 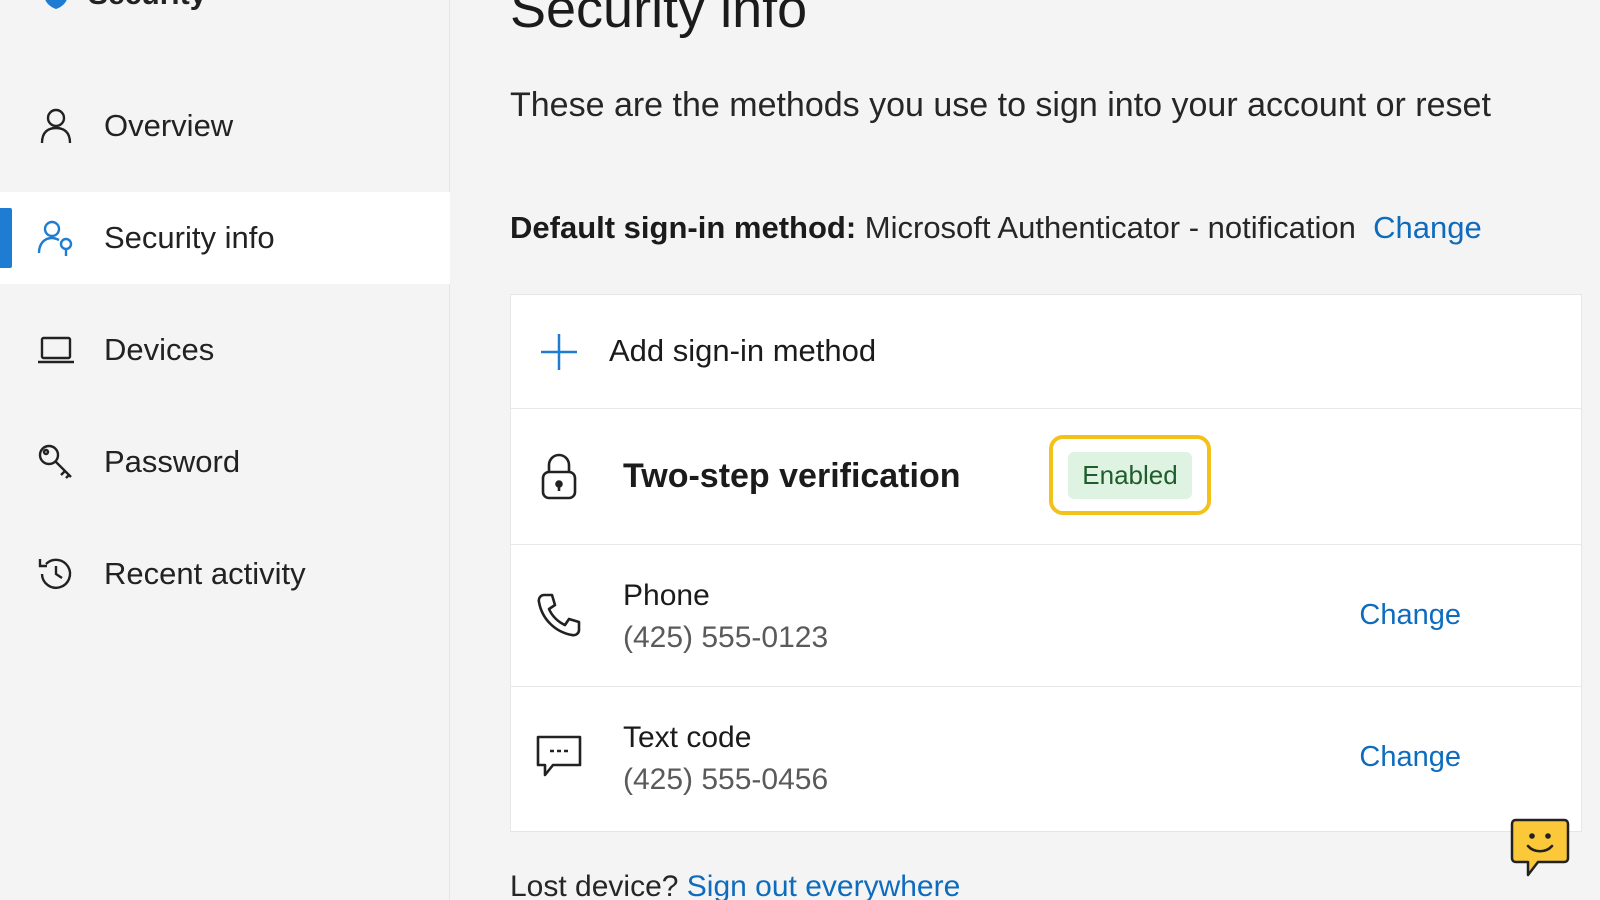 I want to click on status-badge: Enabled, so click(x=1130, y=475).